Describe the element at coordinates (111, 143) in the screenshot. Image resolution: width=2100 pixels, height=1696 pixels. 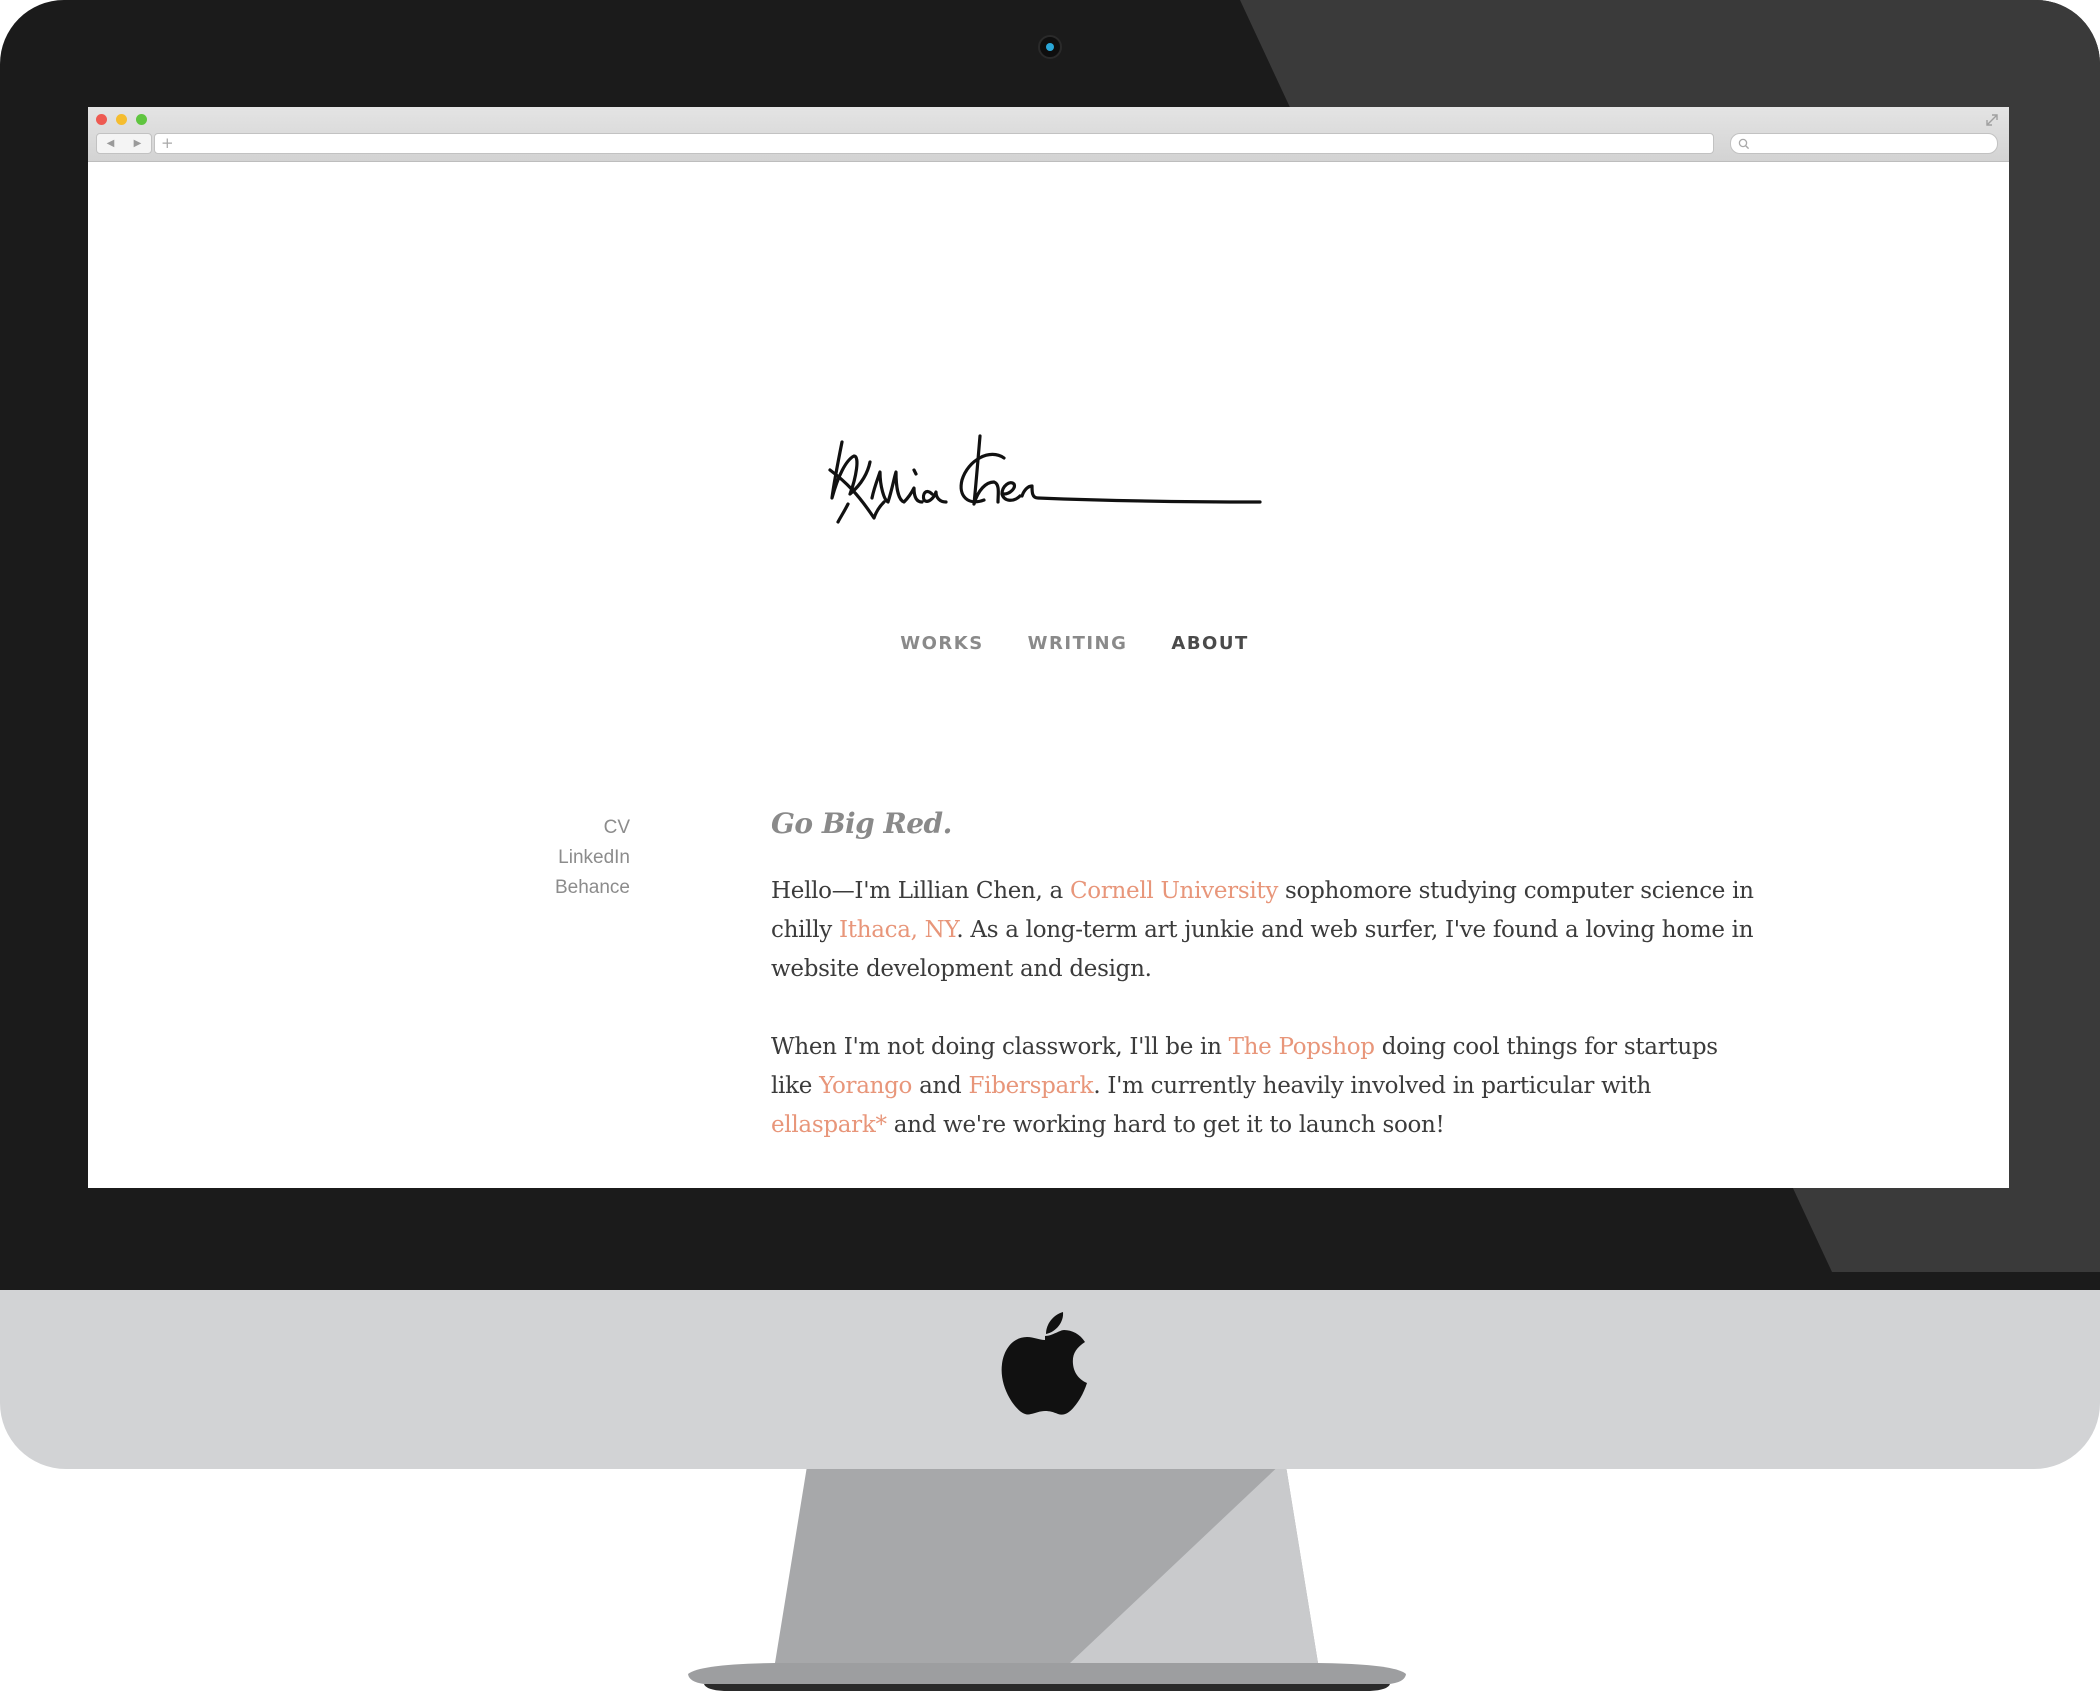
I see `back-button: ◀` at that location.